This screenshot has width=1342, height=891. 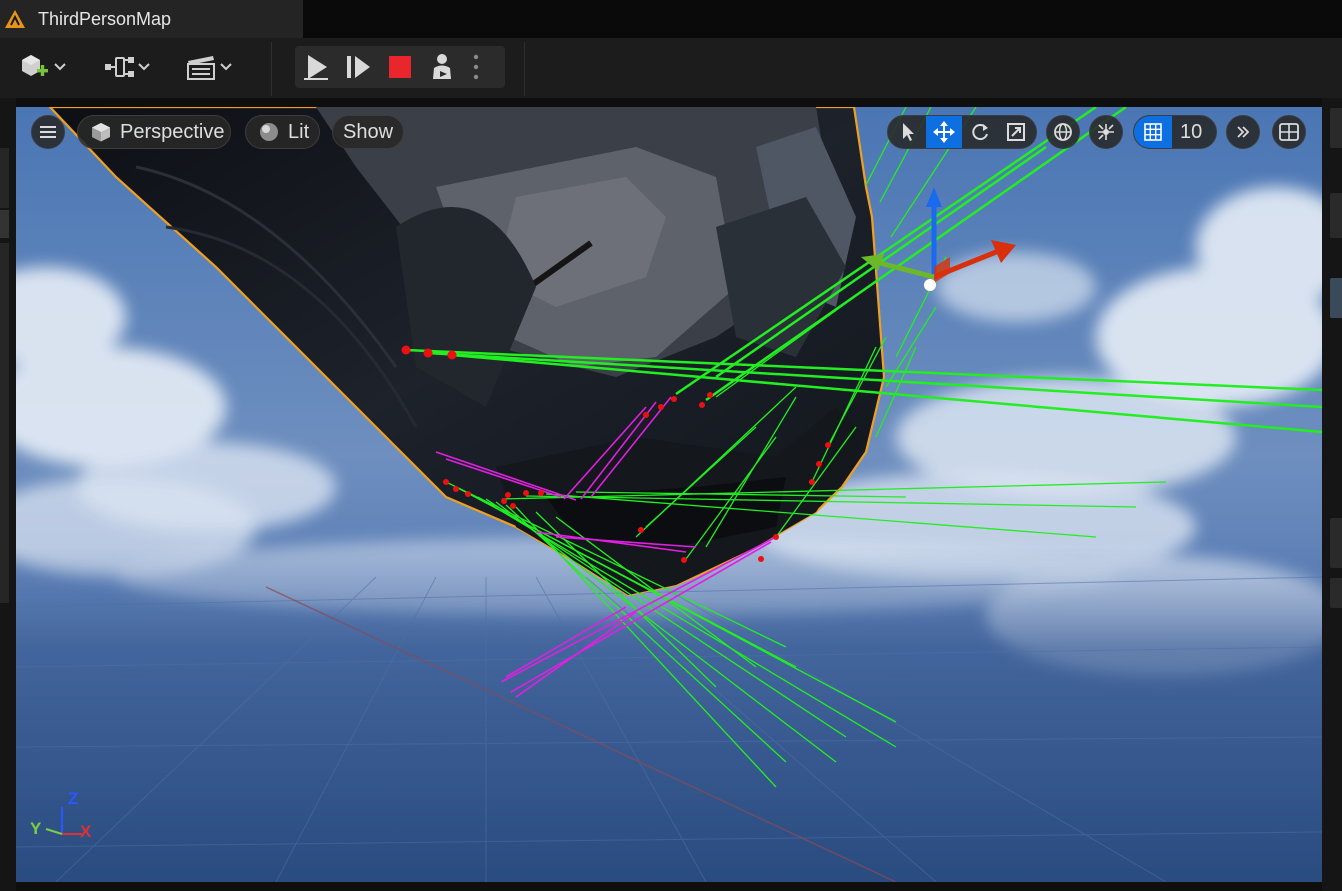 I want to click on lighting-mode-label: Lit, so click(x=299, y=131).